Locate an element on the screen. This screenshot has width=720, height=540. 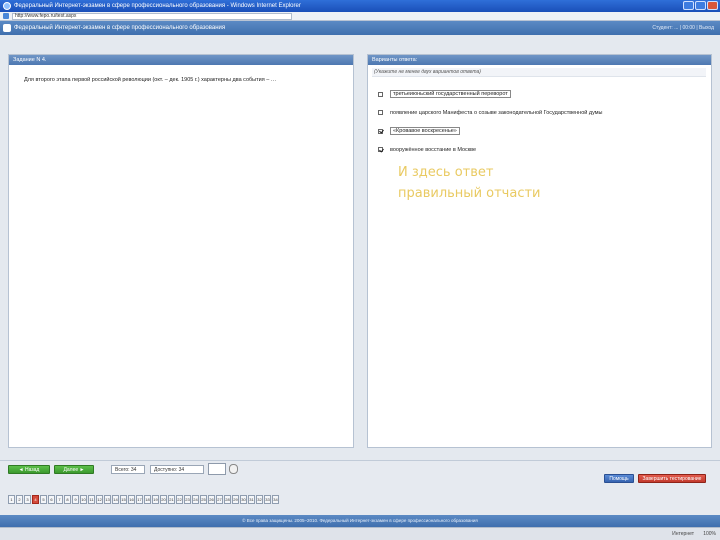
question-number-button: 29 is located at coordinates (235, 499).